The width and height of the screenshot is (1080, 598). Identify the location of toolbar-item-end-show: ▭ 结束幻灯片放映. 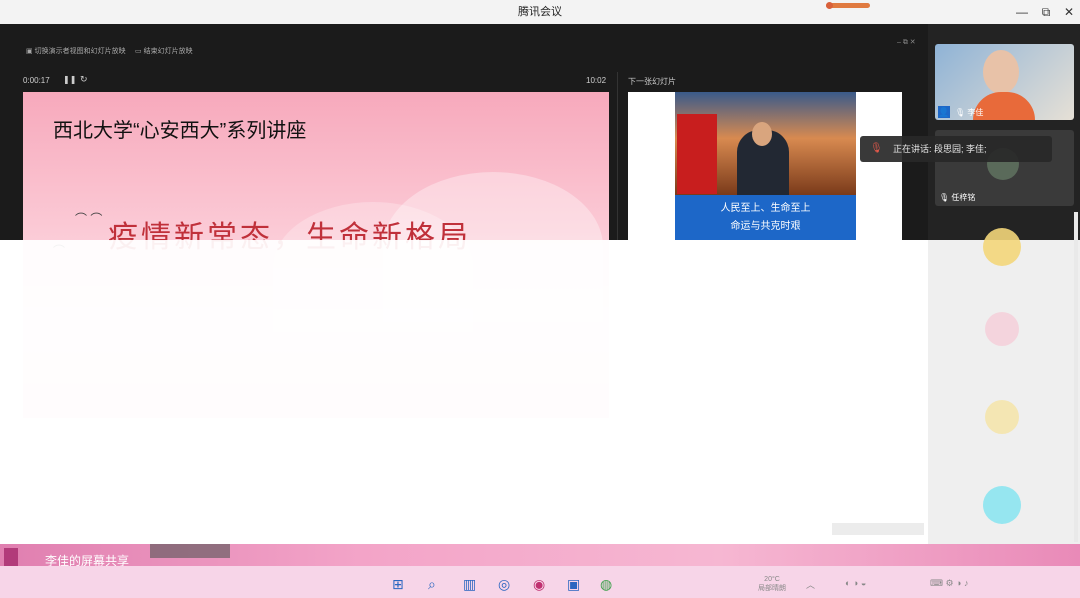
(164, 51).